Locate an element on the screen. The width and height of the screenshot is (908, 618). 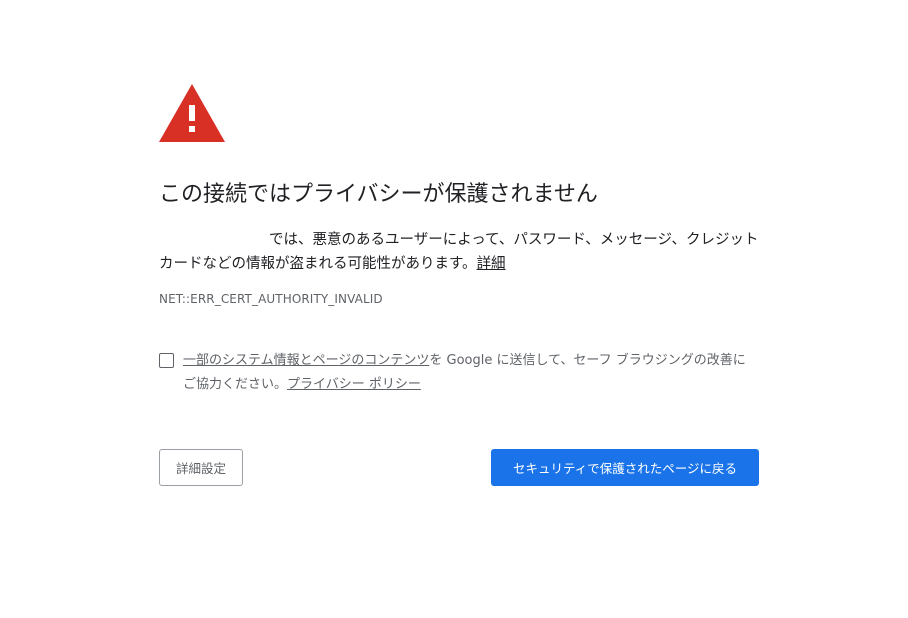
advanced-button: 詳細設定 is located at coordinates (201, 467).